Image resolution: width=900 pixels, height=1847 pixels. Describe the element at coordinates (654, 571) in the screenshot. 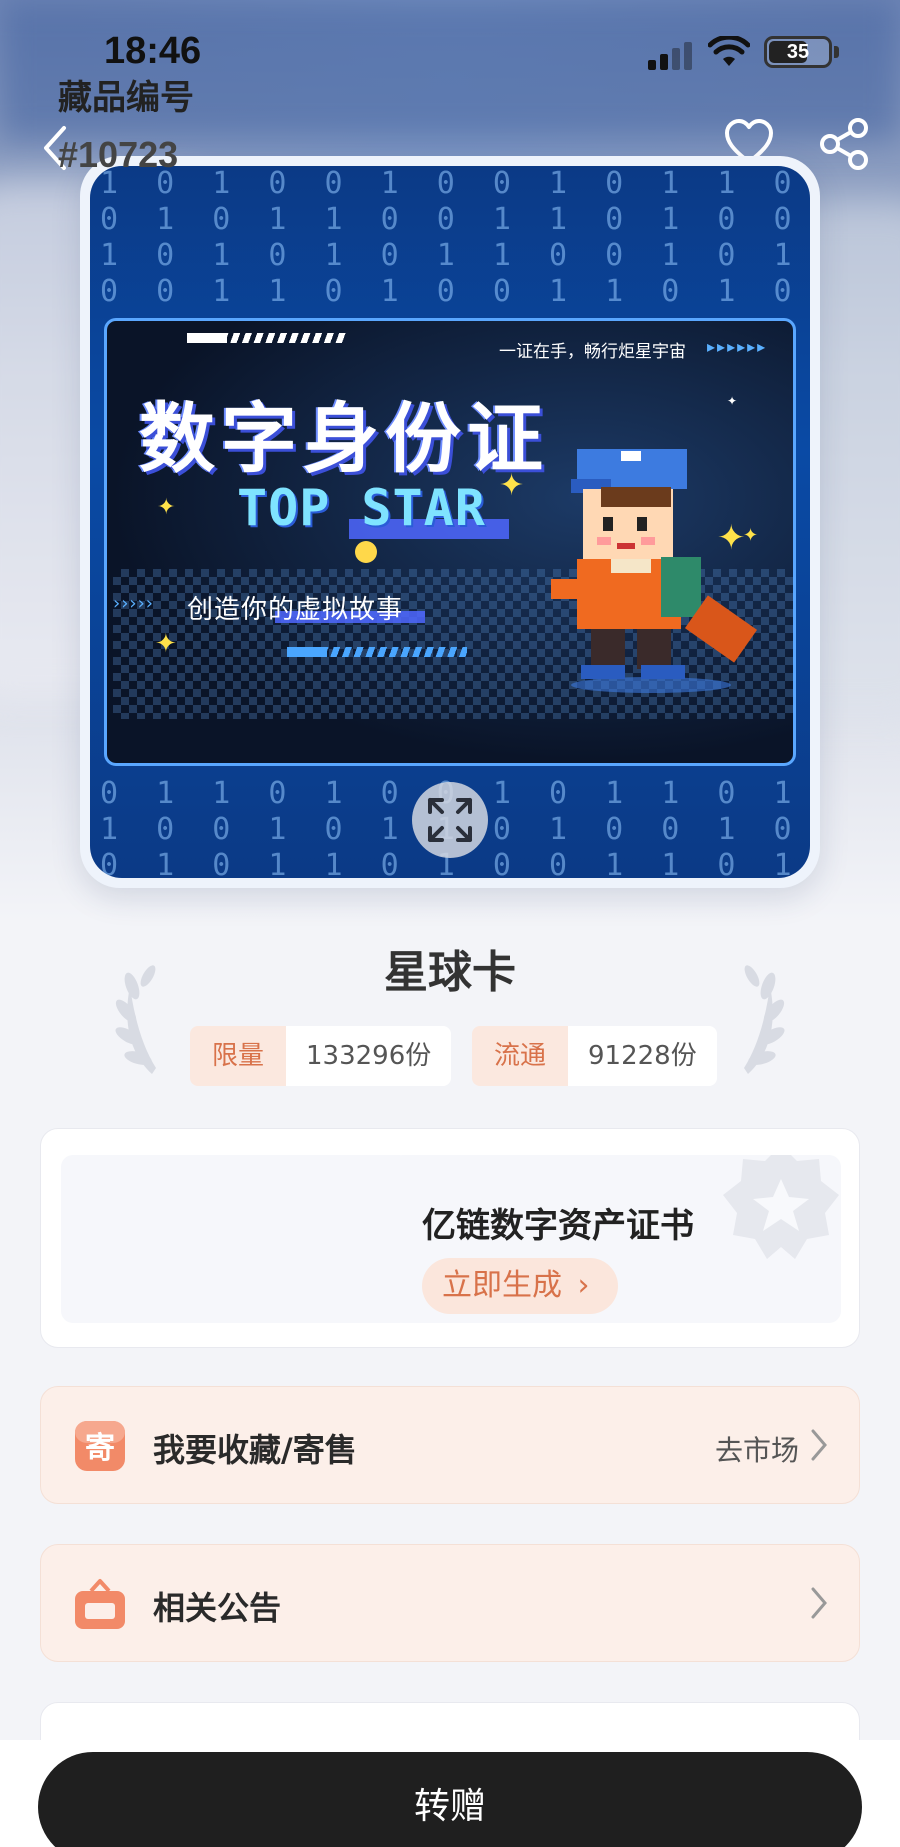

I see `pixel-character` at that location.